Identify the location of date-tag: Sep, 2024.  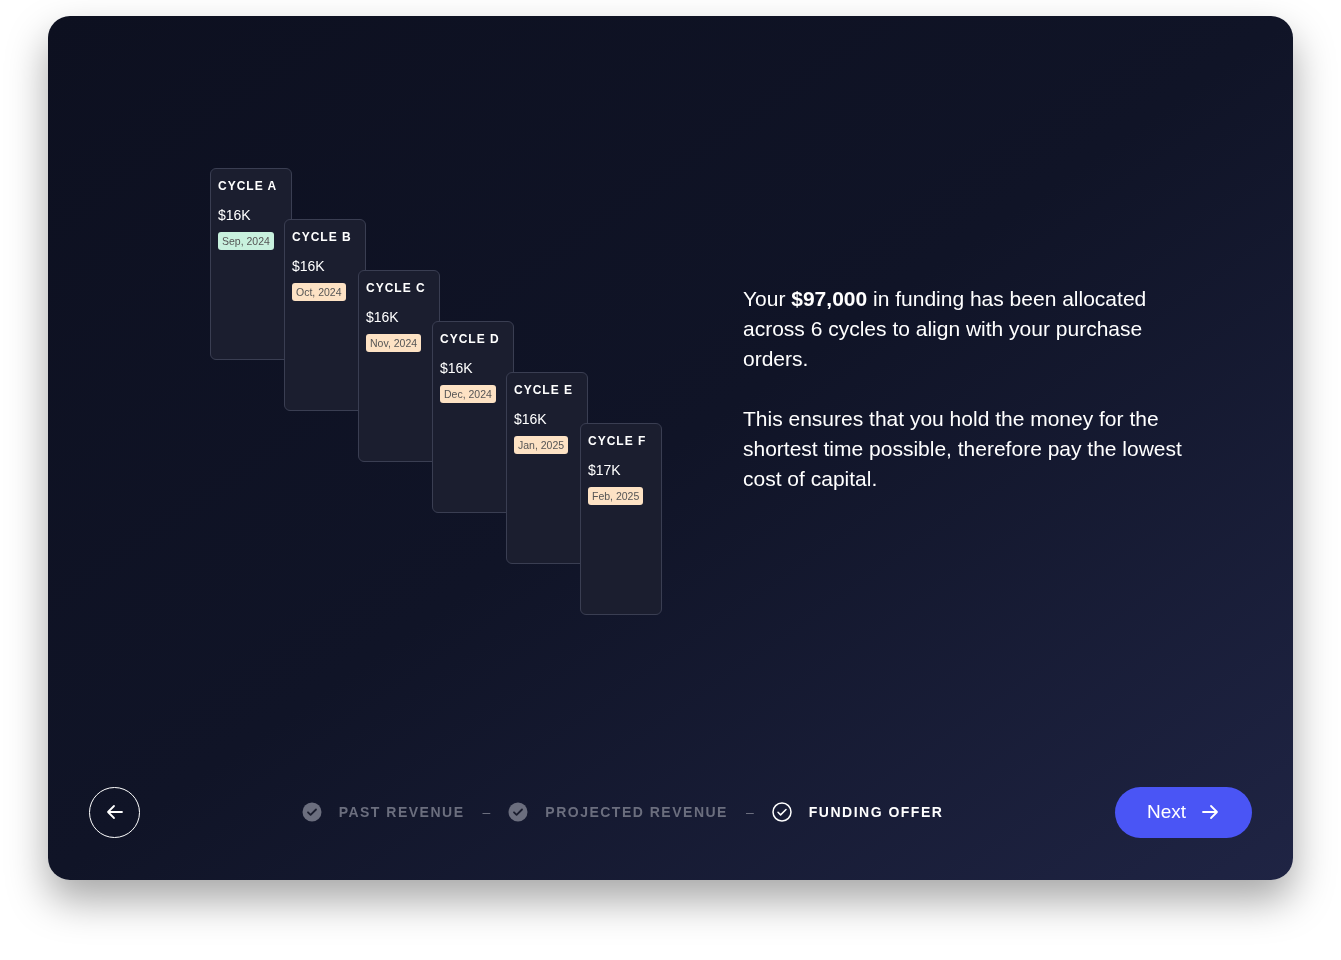
(246, 241).